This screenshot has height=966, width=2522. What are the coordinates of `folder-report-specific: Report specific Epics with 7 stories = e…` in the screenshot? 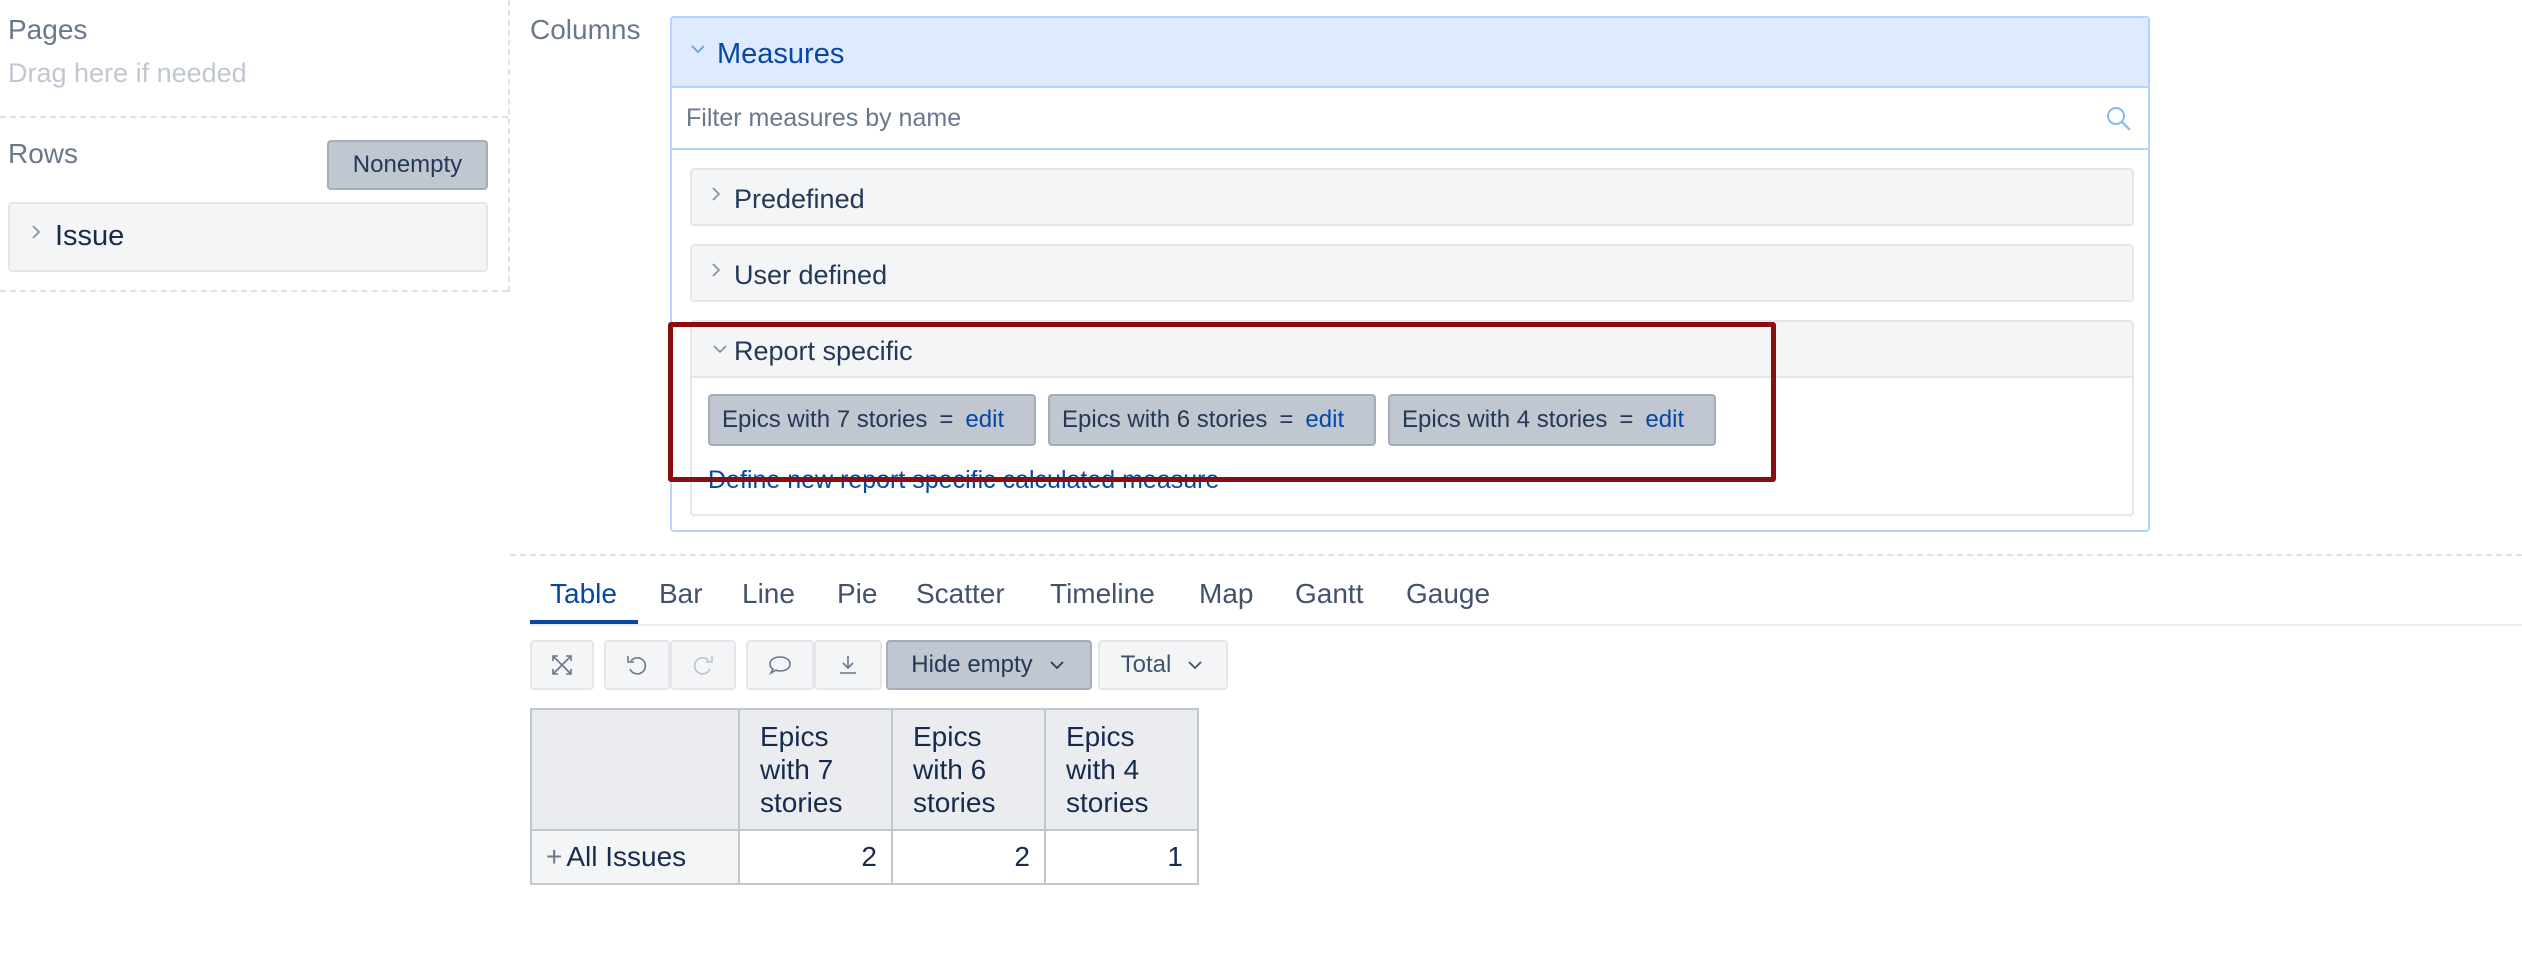 It's located at (1412, 418).